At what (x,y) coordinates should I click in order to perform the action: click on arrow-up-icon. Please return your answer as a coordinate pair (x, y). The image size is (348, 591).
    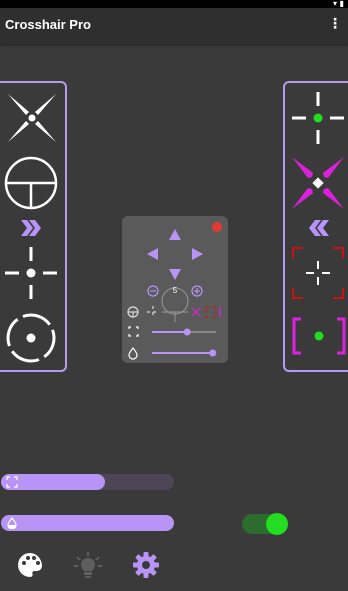
    Looking at the image, I should click on (175, 234).